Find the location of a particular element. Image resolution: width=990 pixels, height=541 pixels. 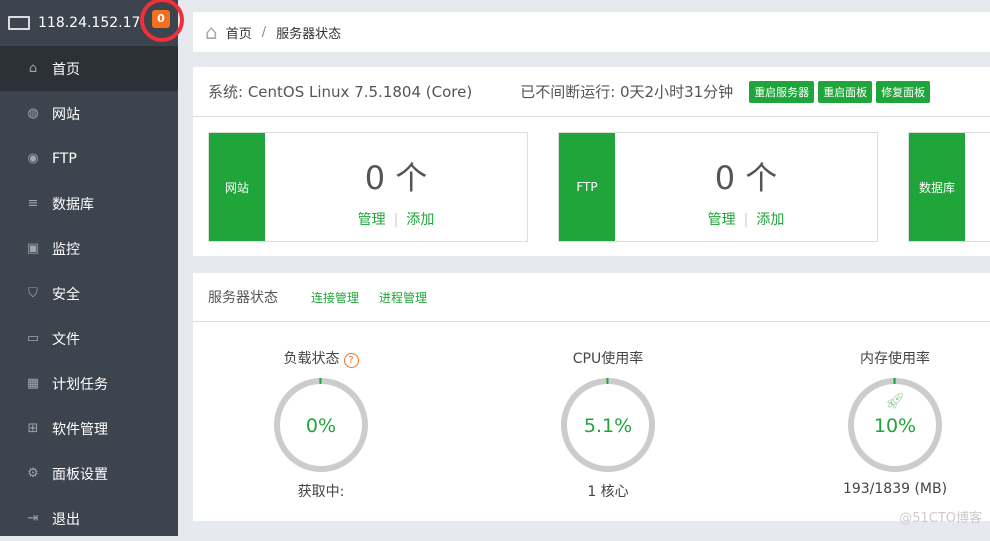

process-manage-link: 进程管理 is located at coordinates (403, 297).